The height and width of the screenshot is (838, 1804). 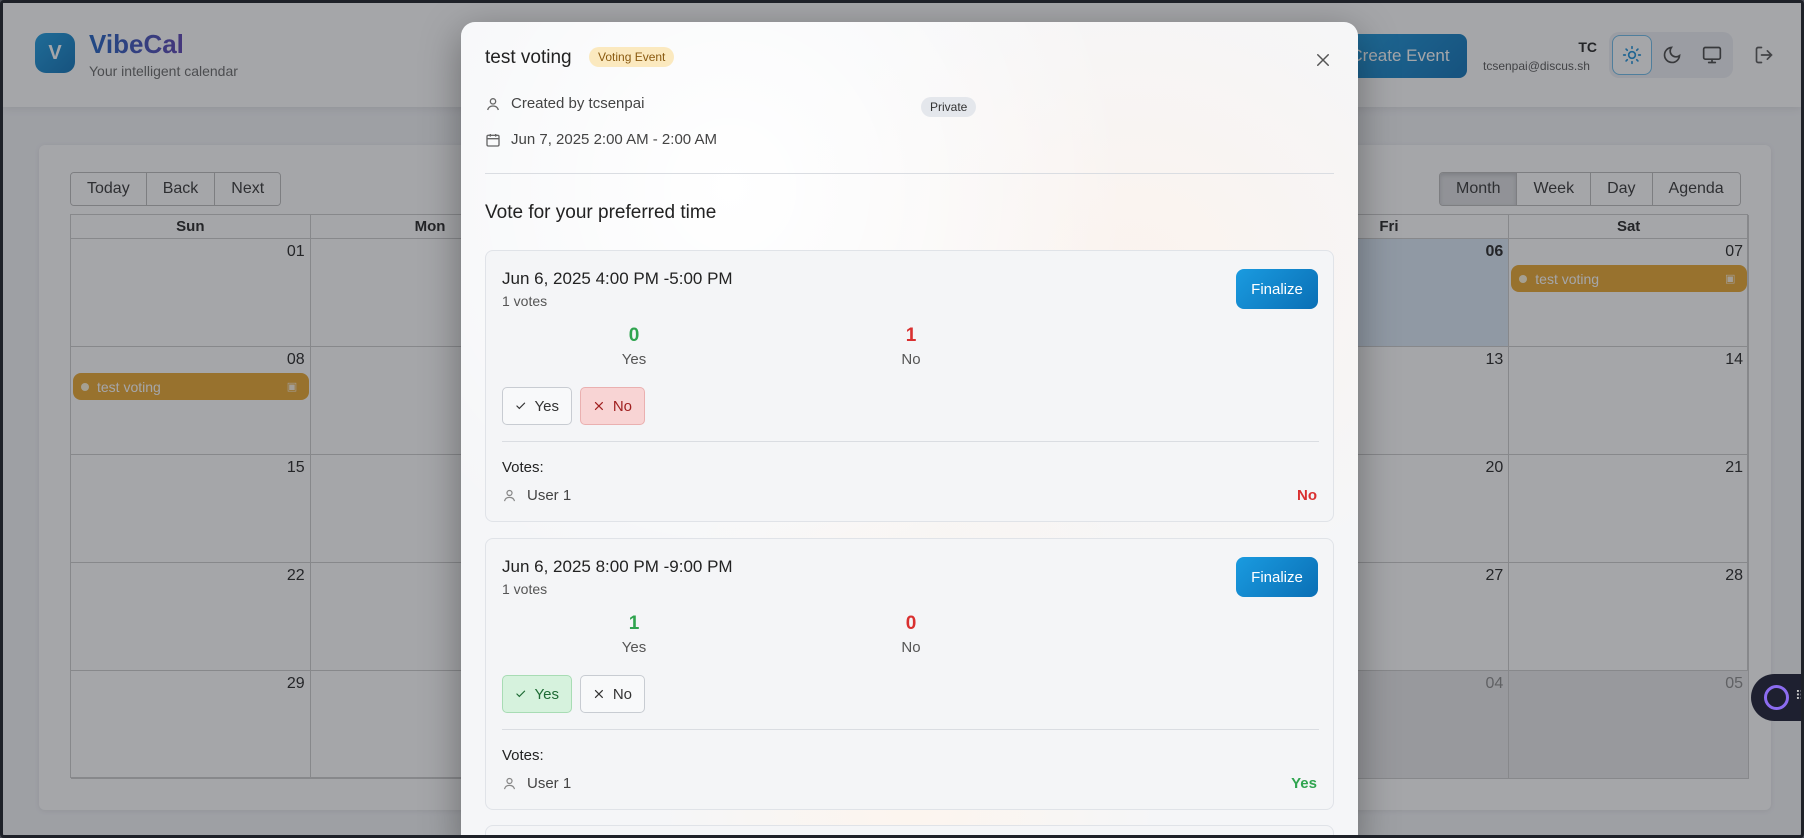 I want to click on no-count: 1, so click(x=911, y=335).